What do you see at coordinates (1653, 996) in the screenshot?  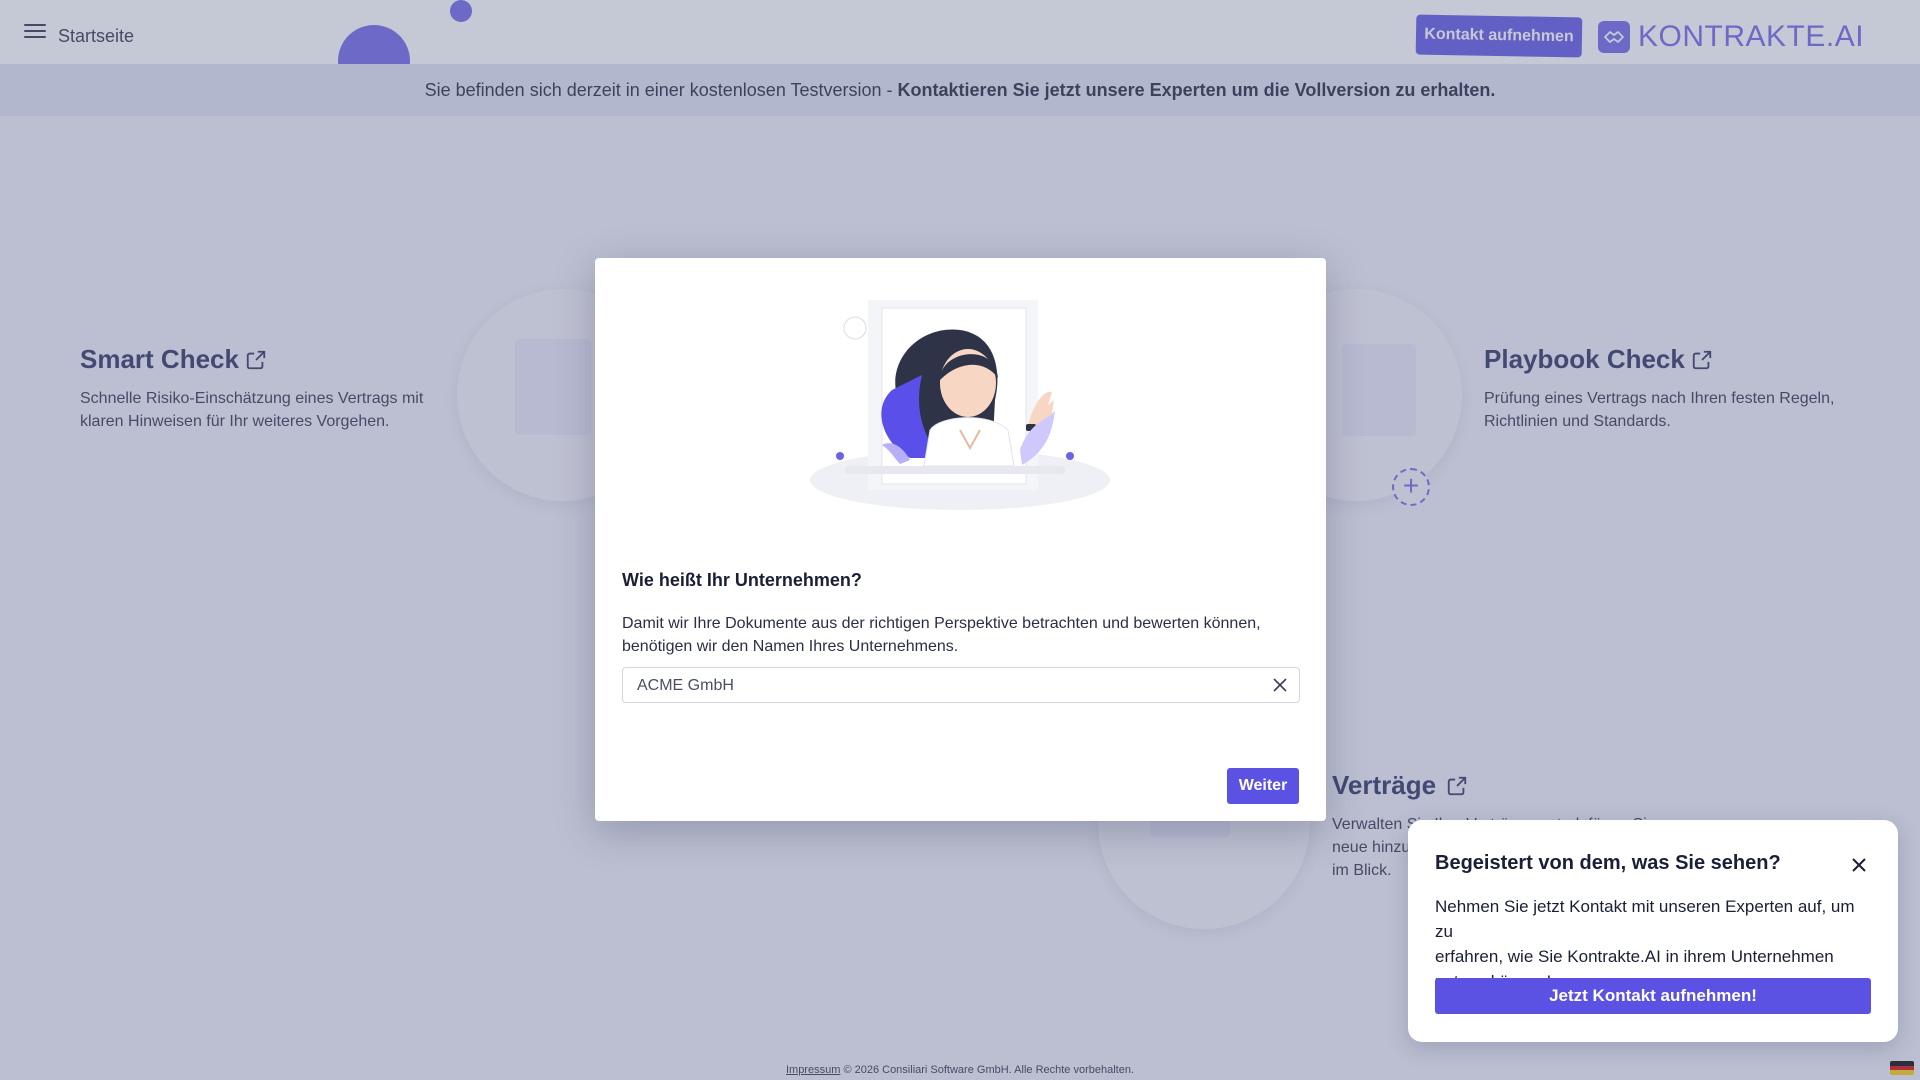 I see `contact-now-button: Jetzt Kontakt aufnehmen!` at bounding box center [1653, 996].